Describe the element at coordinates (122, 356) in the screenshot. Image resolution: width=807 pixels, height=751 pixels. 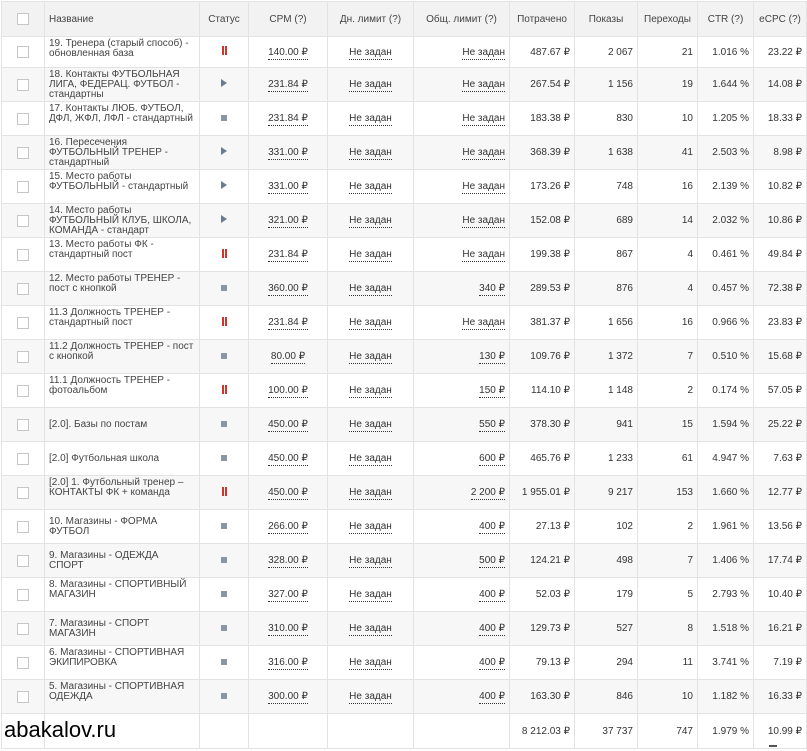
I see `campaign-name: 11.2 Должность ТРЕНЕР - пост с кнопкой` at that location.